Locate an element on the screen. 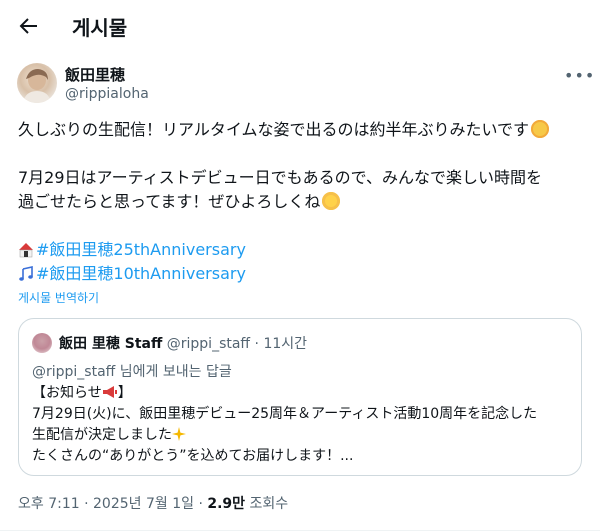  author-handle: @rippialoha is located at coordinates (107, 94).